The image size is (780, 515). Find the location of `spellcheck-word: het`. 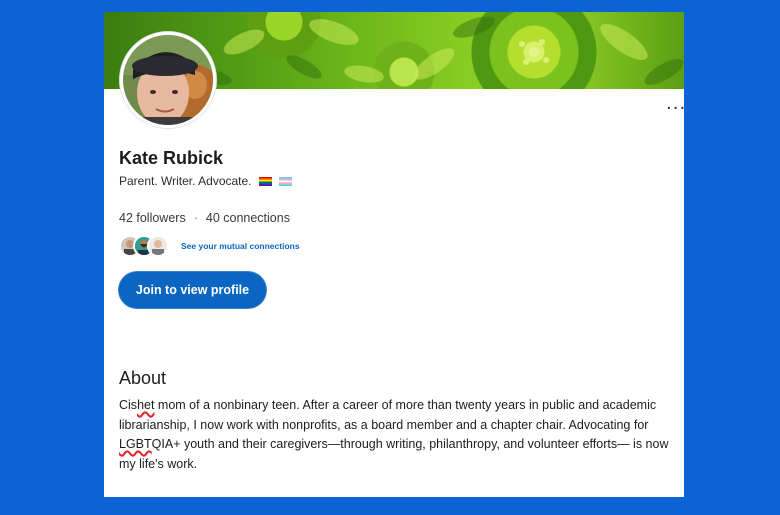

spellcheck-word: het is located at coordinates (145, 405).